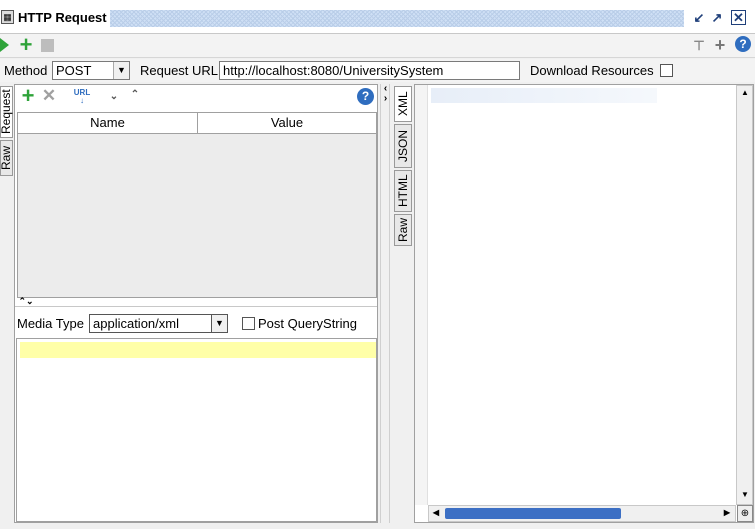  I want to click on table-header: Name Value, so click(197, 123).